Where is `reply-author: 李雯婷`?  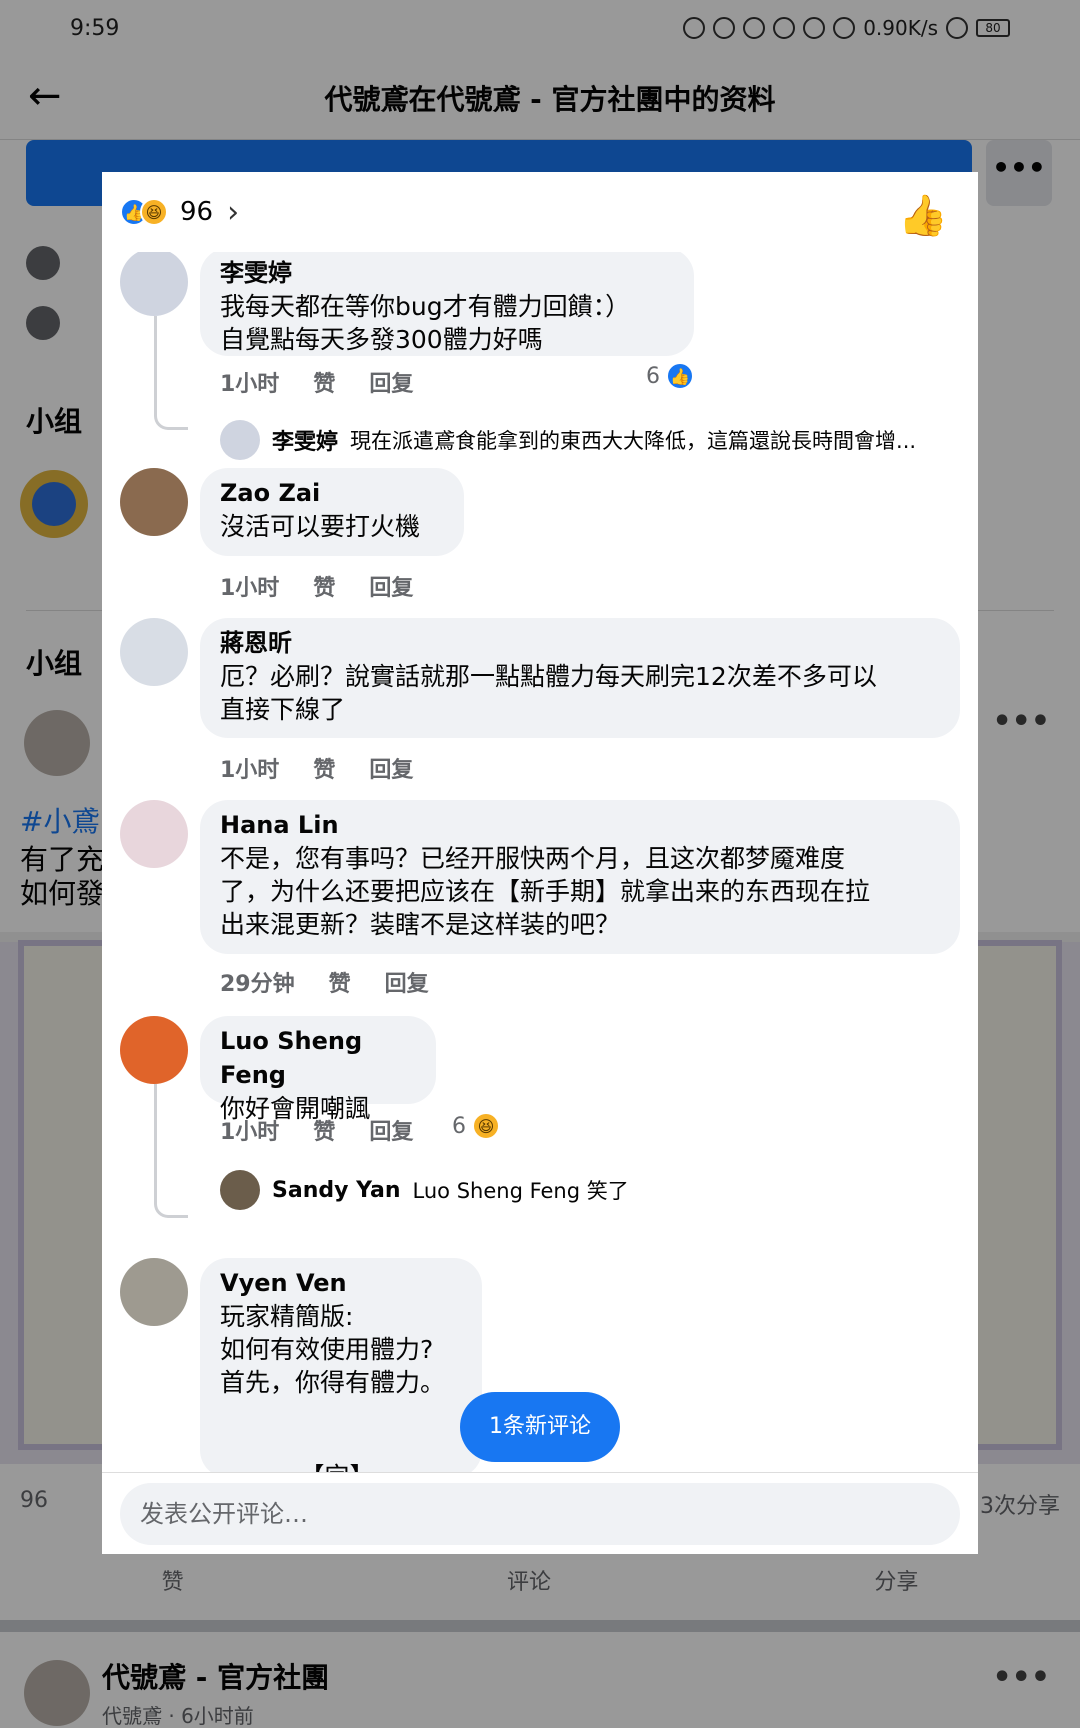
reply-author: 李雯婷 is located at coordinates (305, 442).